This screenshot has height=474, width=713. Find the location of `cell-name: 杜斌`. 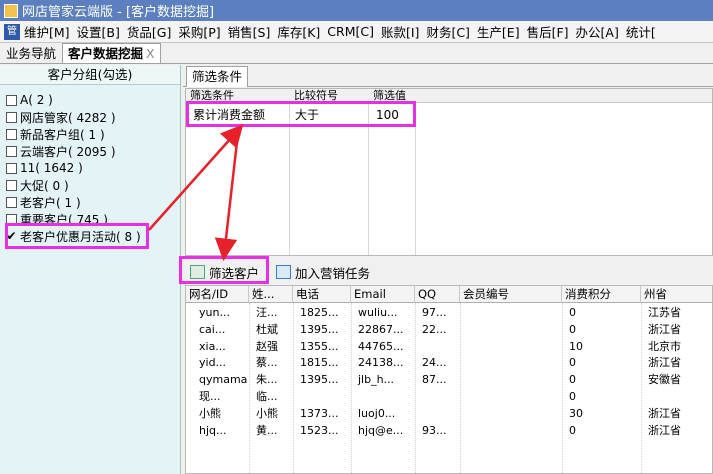

cell-name: 杜斌 is located at coordinates (273, 329).